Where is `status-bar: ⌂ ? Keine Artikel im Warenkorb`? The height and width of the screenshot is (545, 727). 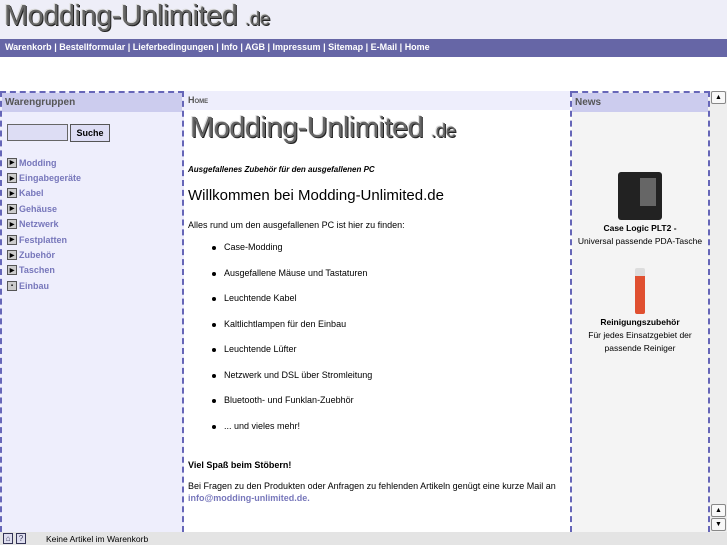
status-bar: ⌂ ? Keine Artikel im Warenkorb is located at coordinates (363, 538).